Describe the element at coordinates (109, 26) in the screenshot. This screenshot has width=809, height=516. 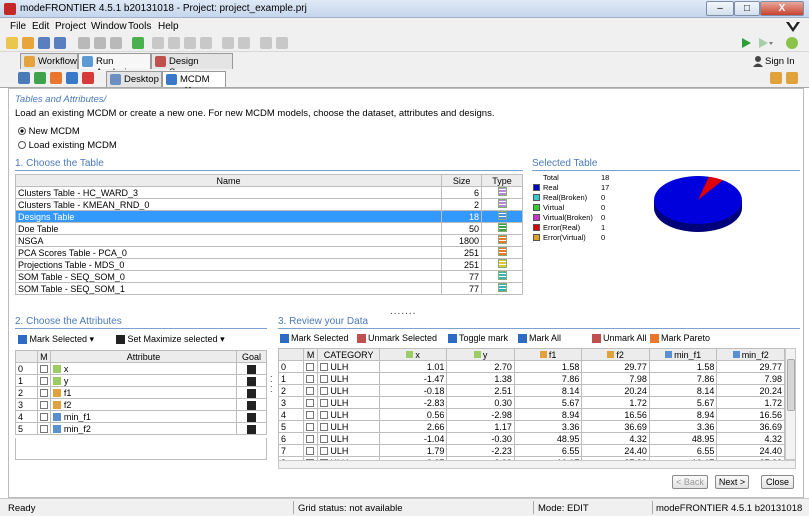
I see `menu-window: Window` at that location.